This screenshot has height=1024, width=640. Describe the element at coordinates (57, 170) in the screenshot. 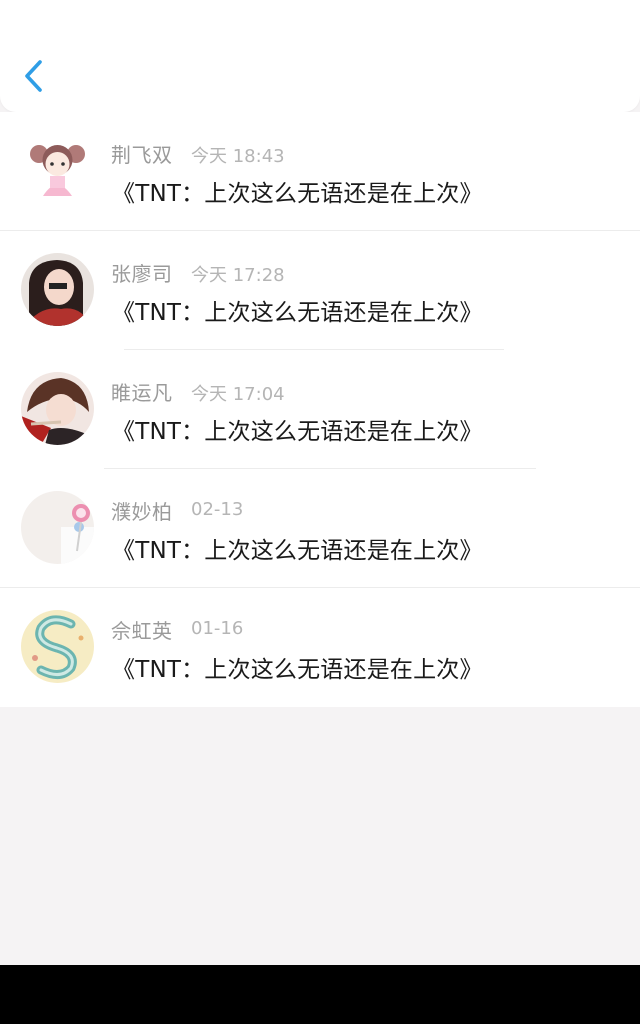

I see `avatar-anime-girl-icon` at that location.